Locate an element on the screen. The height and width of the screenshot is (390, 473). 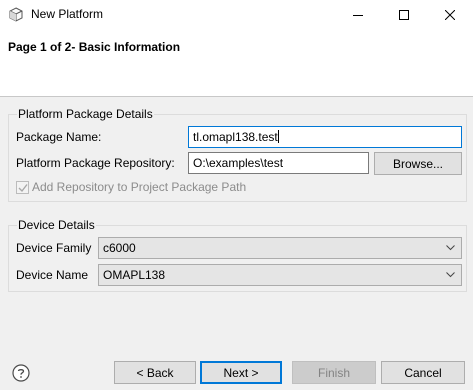
add-repository-checkbox is located at coordinates (22, 187).